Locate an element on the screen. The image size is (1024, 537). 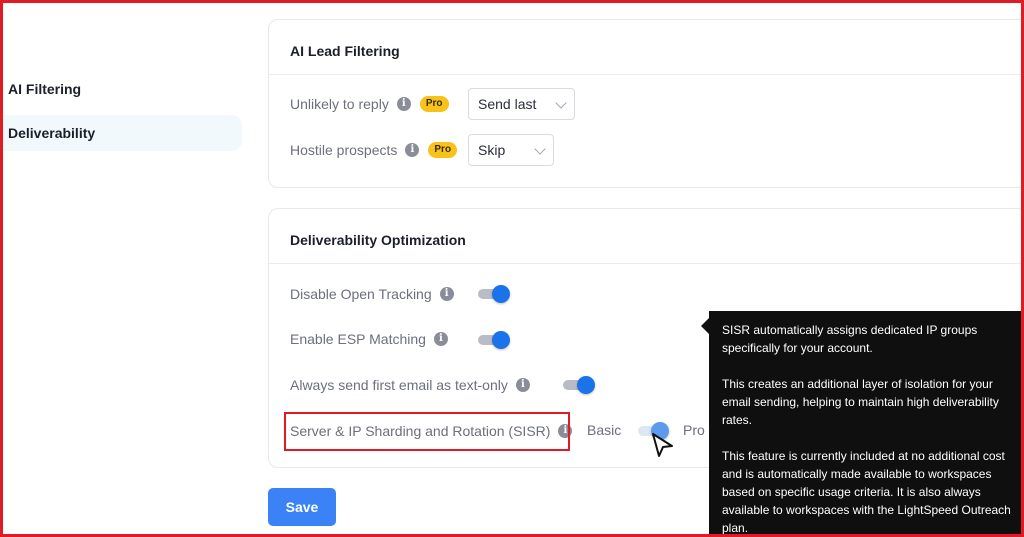
disable-open-tracking-row: Disable Open Tracking i is located at coordinates (372, 294).